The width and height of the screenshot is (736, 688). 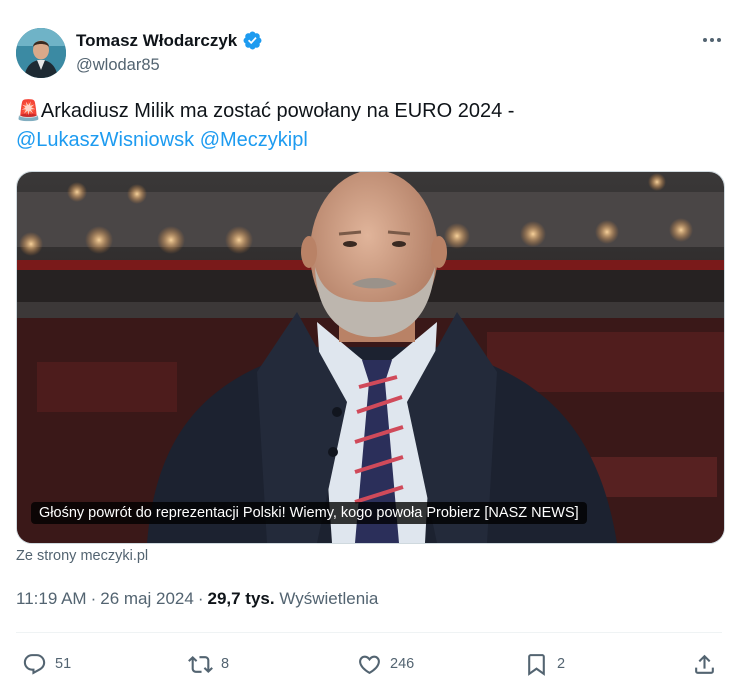 I want to click on author-handle: @wlodar85, so click(x=118, y=65).